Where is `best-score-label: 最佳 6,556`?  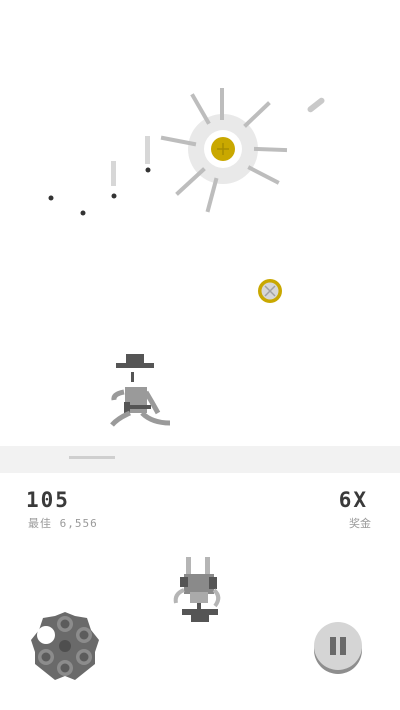
best-score-label: 最佳 6,556 is located at coordinates (63, 523).